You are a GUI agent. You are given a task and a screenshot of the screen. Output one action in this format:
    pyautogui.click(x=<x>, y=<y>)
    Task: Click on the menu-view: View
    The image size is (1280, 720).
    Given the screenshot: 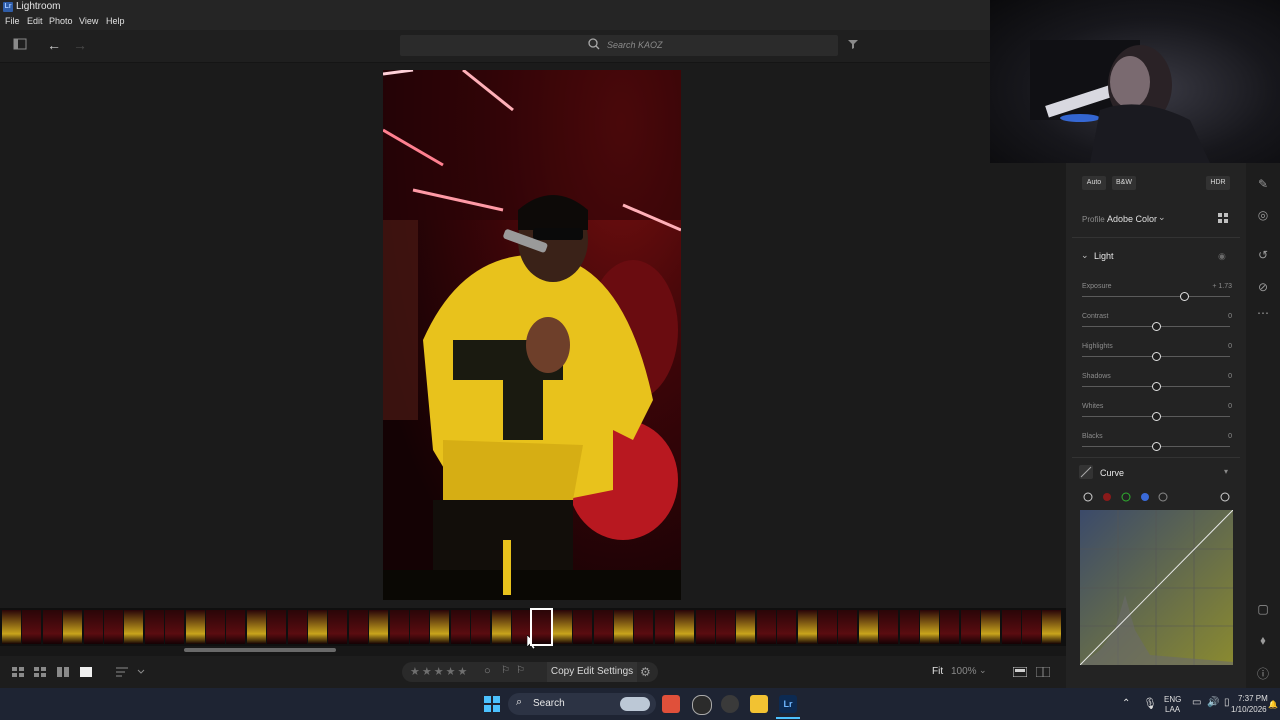 What is the action you would take?
    pyautogui.click(x=88, y=21)
    